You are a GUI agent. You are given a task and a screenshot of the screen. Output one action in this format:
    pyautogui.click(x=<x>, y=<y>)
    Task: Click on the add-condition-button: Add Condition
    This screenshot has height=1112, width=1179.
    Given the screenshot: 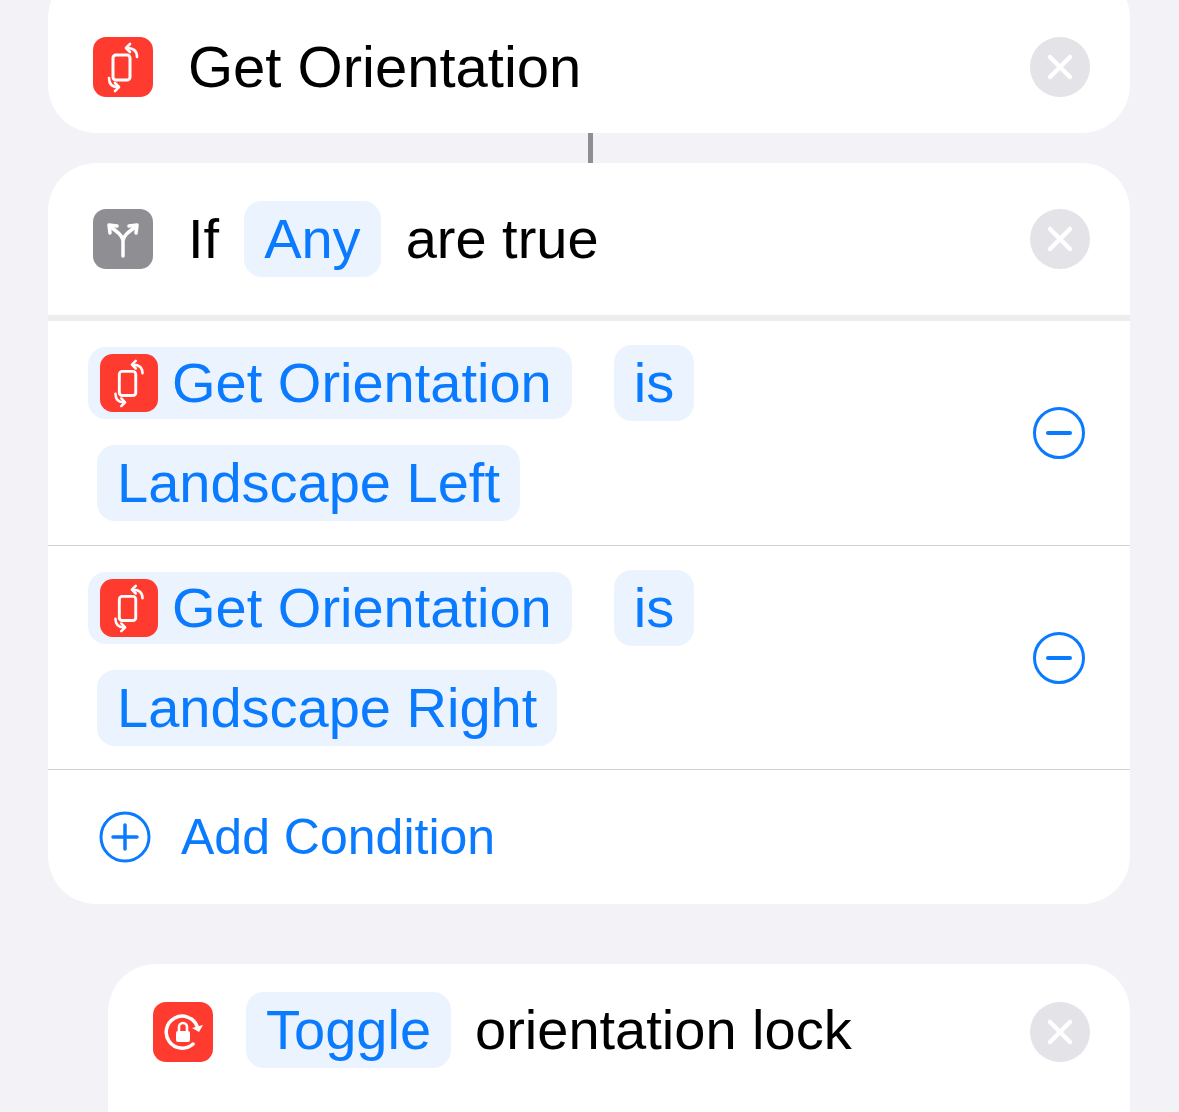 What is the action you would take?
    pyautogui.click(x=297, y=837)
    